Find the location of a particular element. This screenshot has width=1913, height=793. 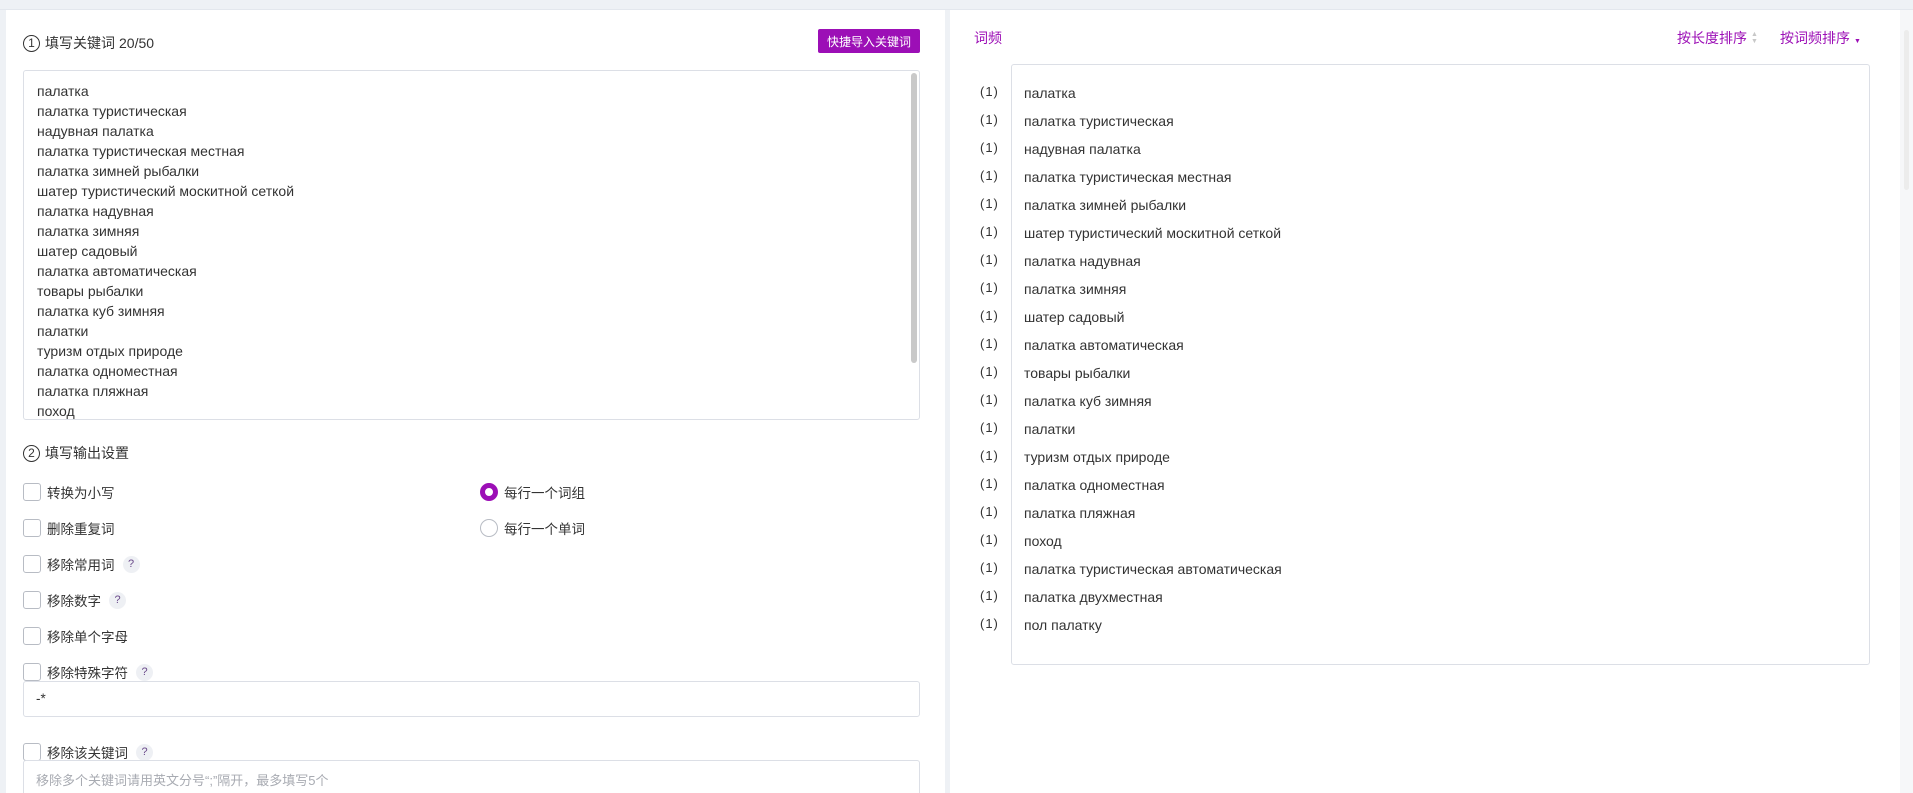

special-chars-input: -* is located at coordinates (471, 699).